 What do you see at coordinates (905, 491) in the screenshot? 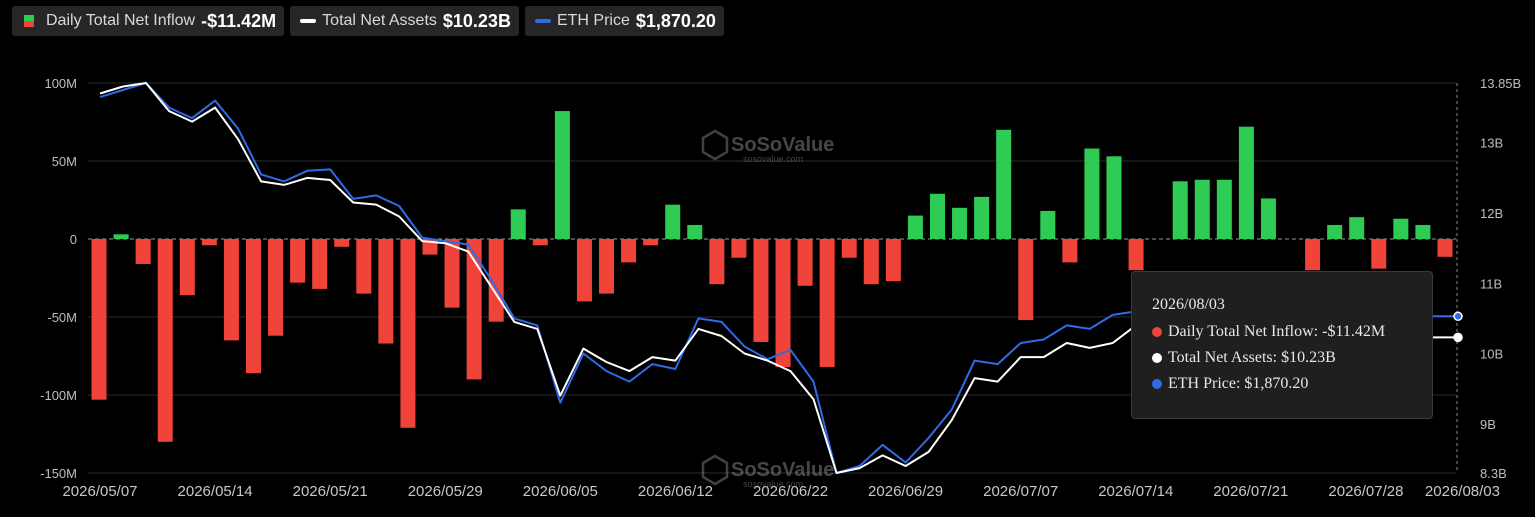
I see `x-tick-label: 2026/06/29` at bounding box center [905, 491].